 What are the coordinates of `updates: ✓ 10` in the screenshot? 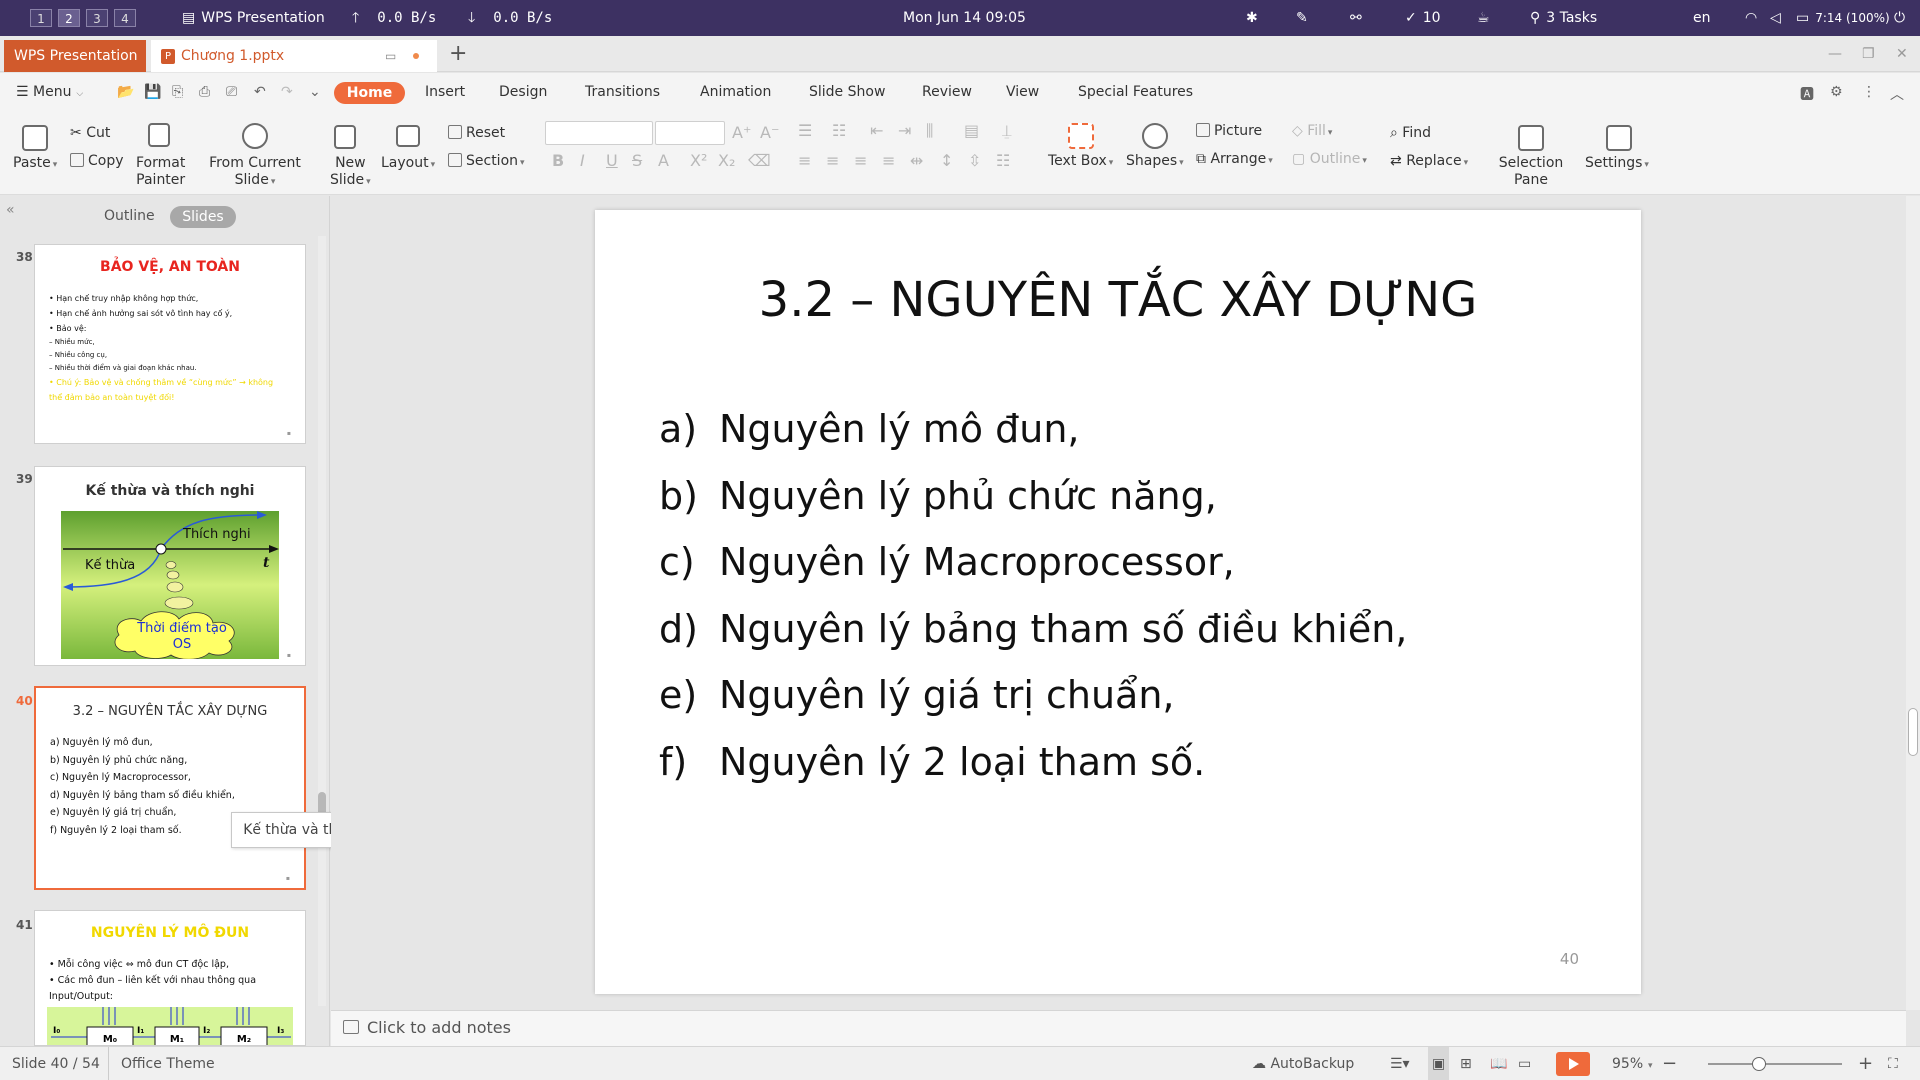 It's located at (1423, 18).